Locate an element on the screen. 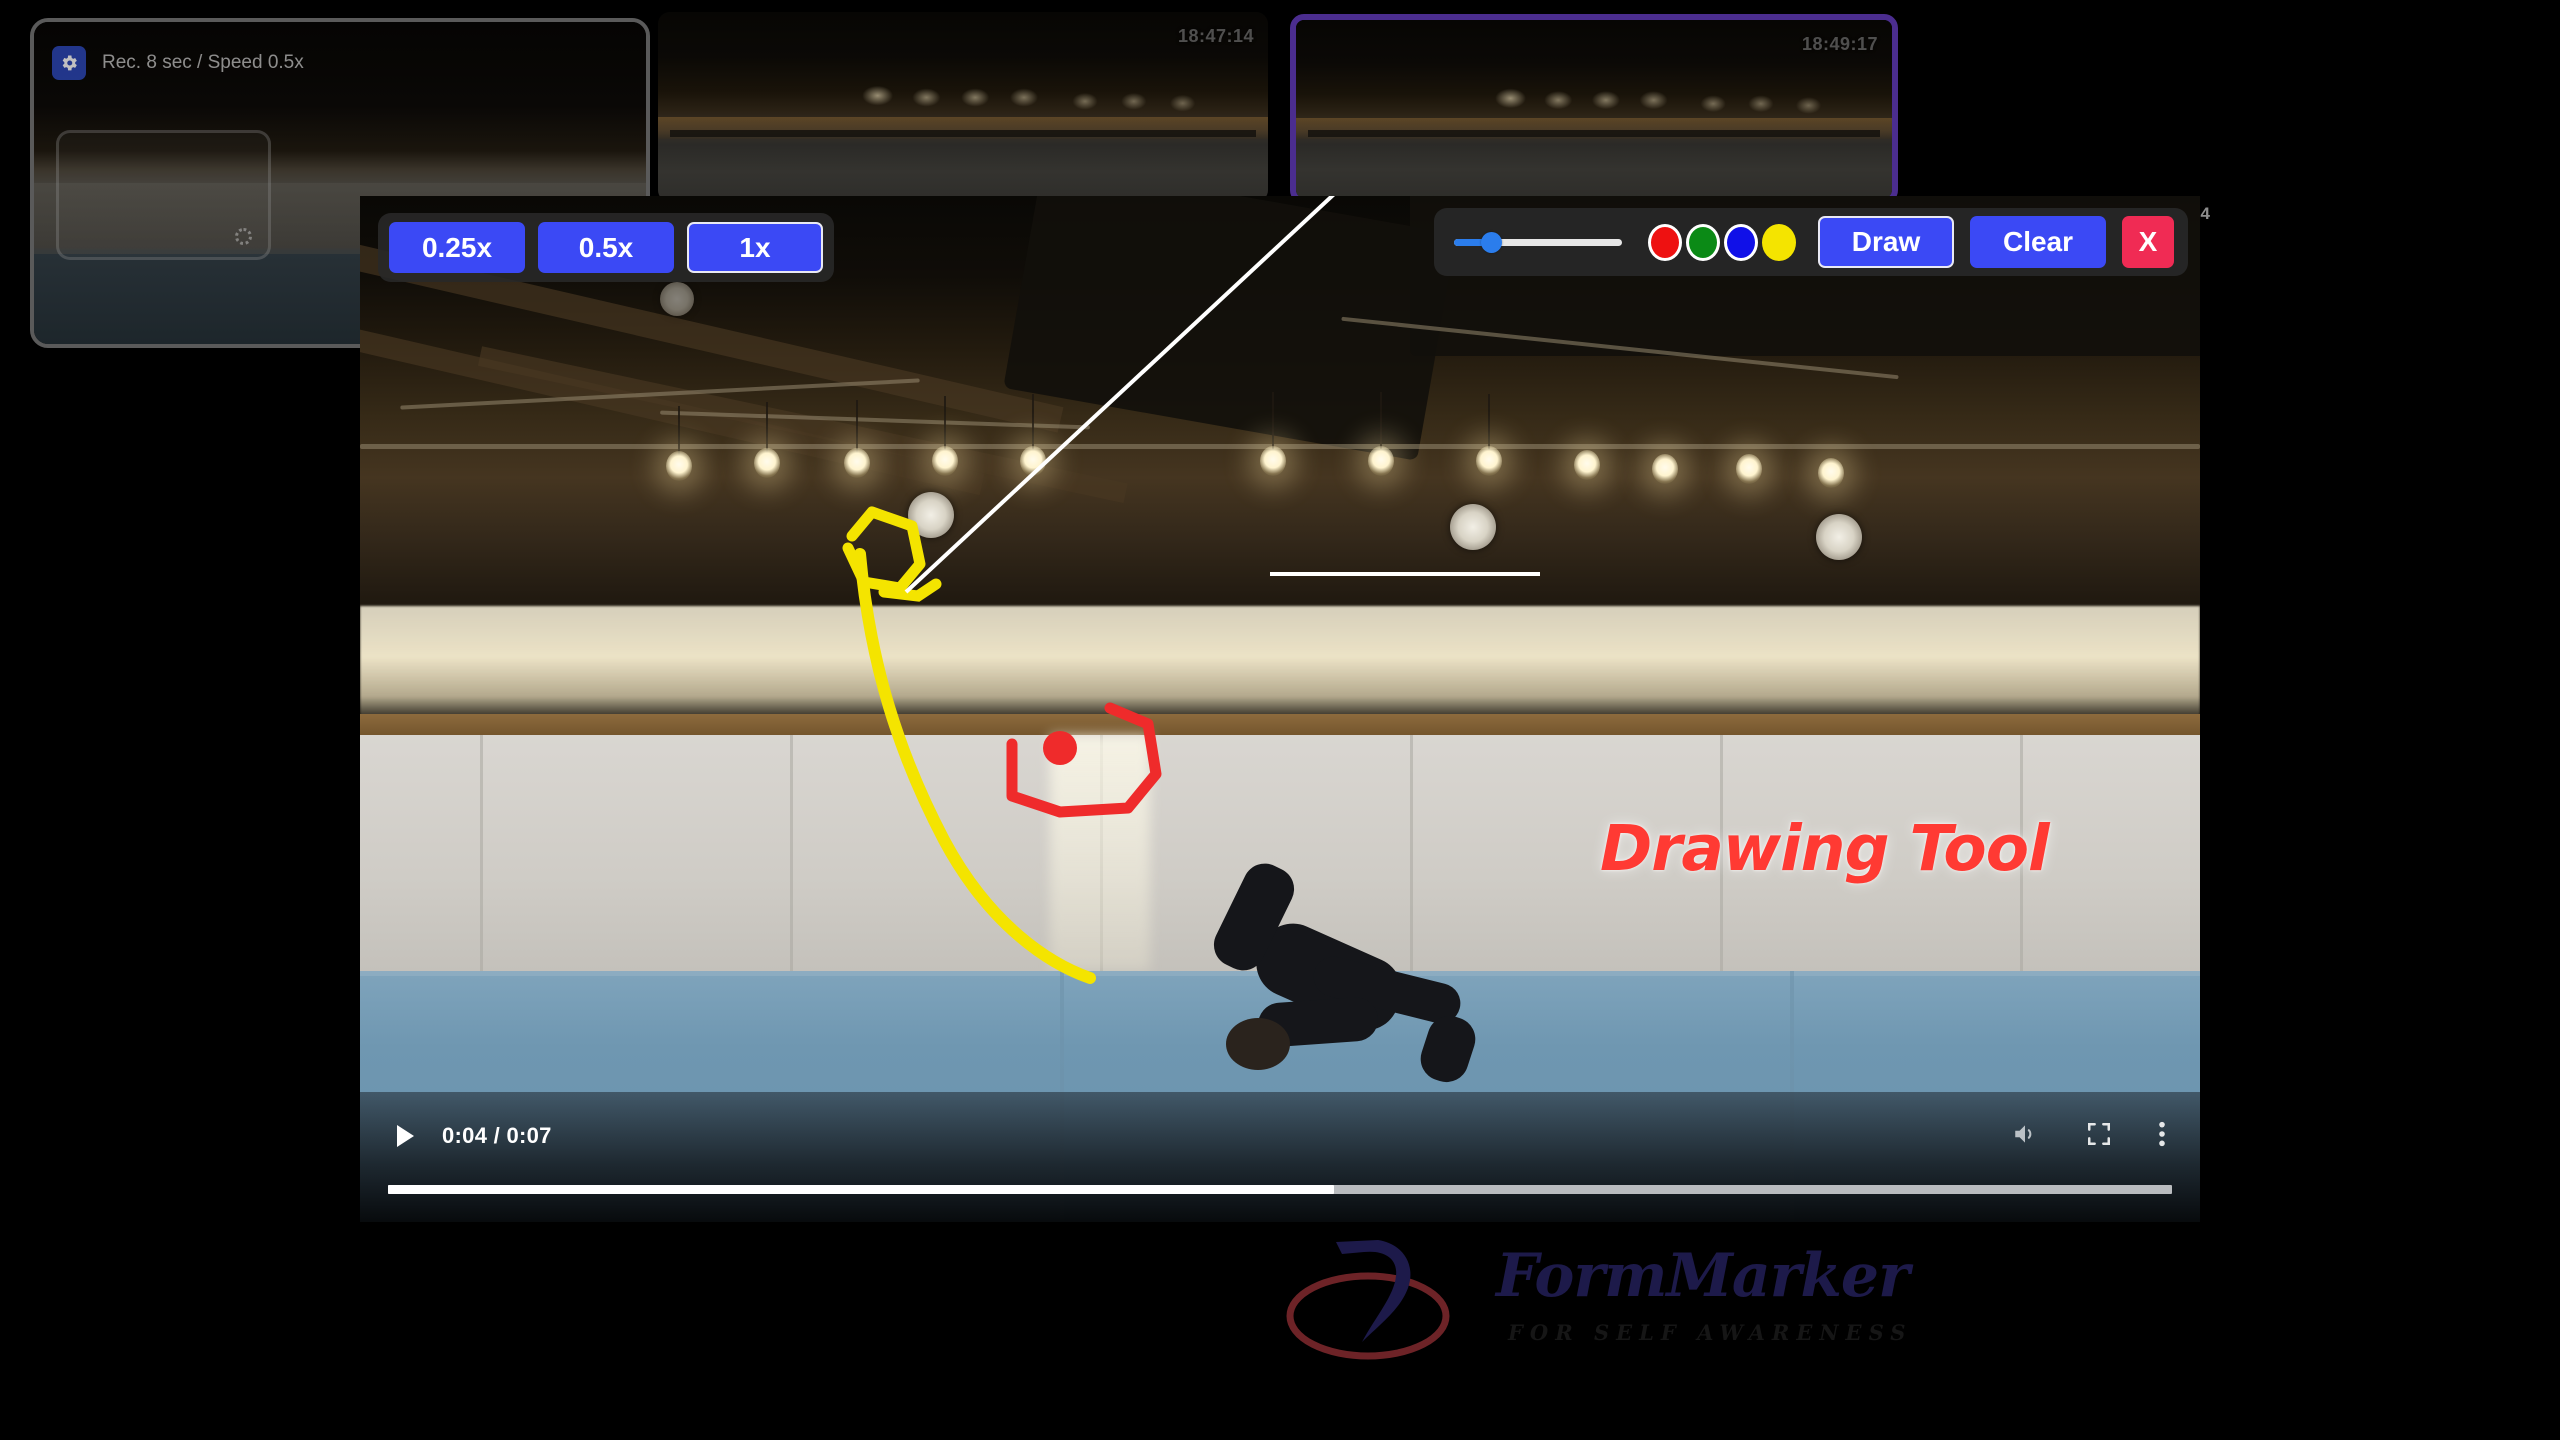 This screenshot has width=2560, height=1440. athlete-head is located at coordinates (1258, 1044).